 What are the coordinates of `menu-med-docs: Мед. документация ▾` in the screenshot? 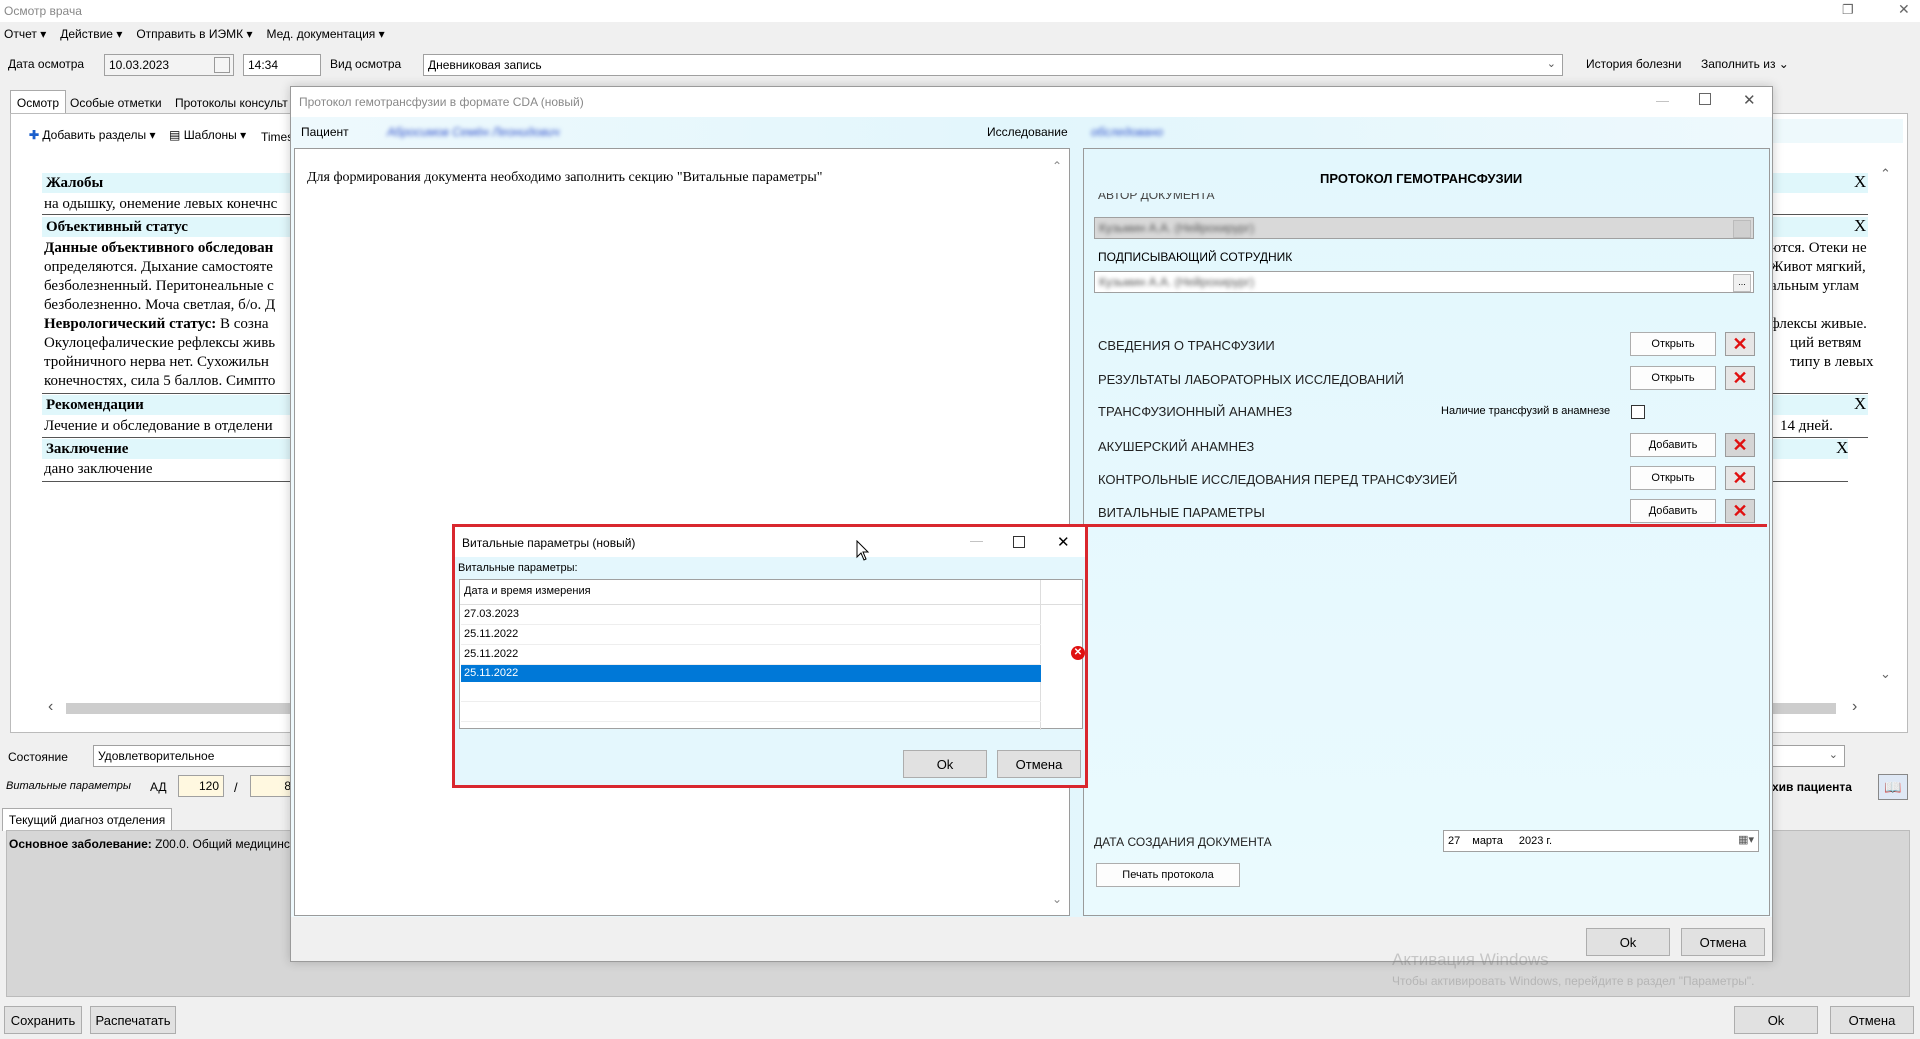 It's located at (325, 34).